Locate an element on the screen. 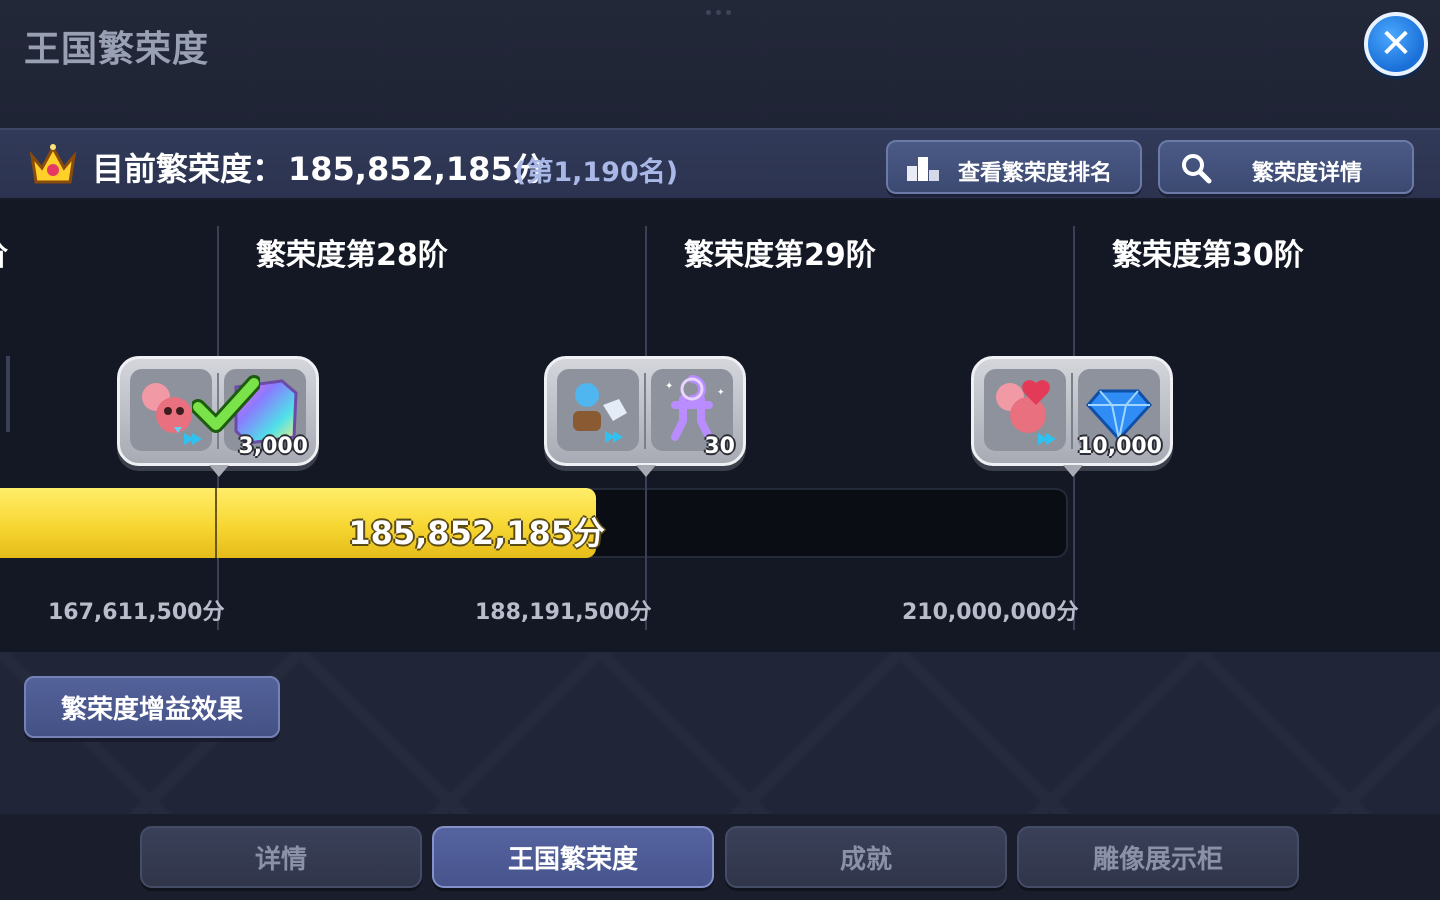 Image resolution: width=1440 pixels, height=900 pixels. claimed-check-icon is located at coordinates (226, 404).